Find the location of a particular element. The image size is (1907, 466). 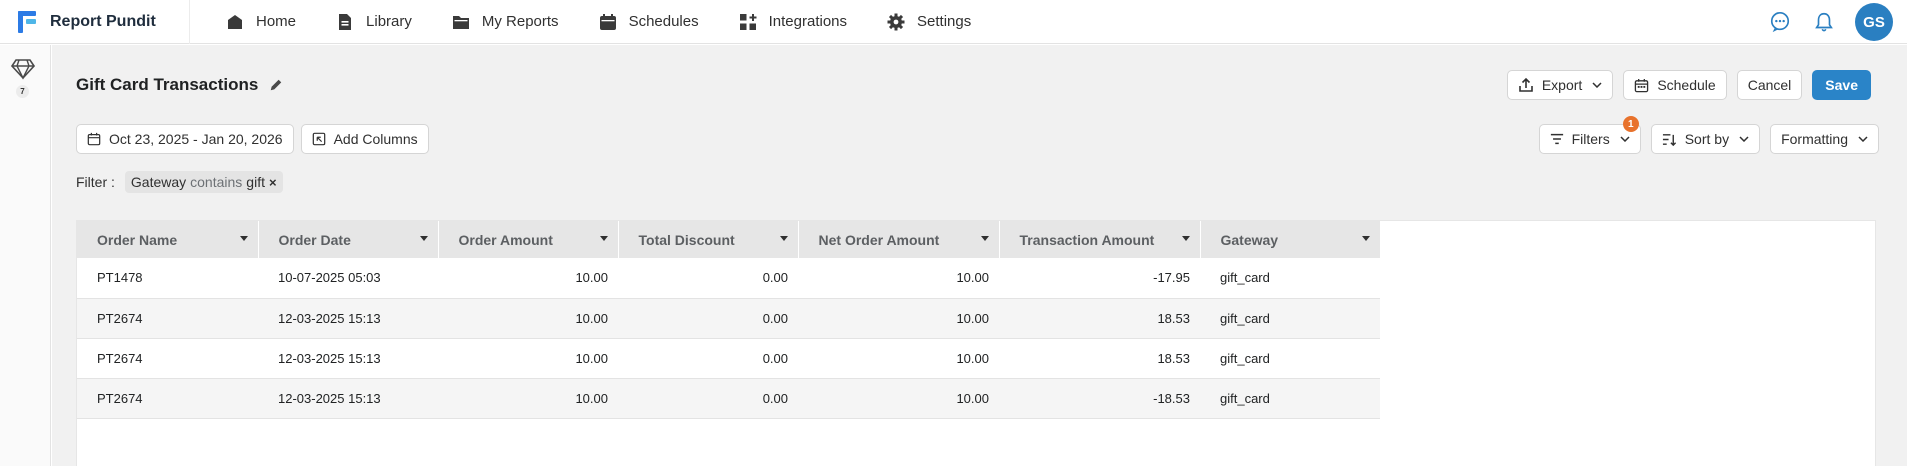

add-columns-button: Add Columns is located at coordinates (364, 139).